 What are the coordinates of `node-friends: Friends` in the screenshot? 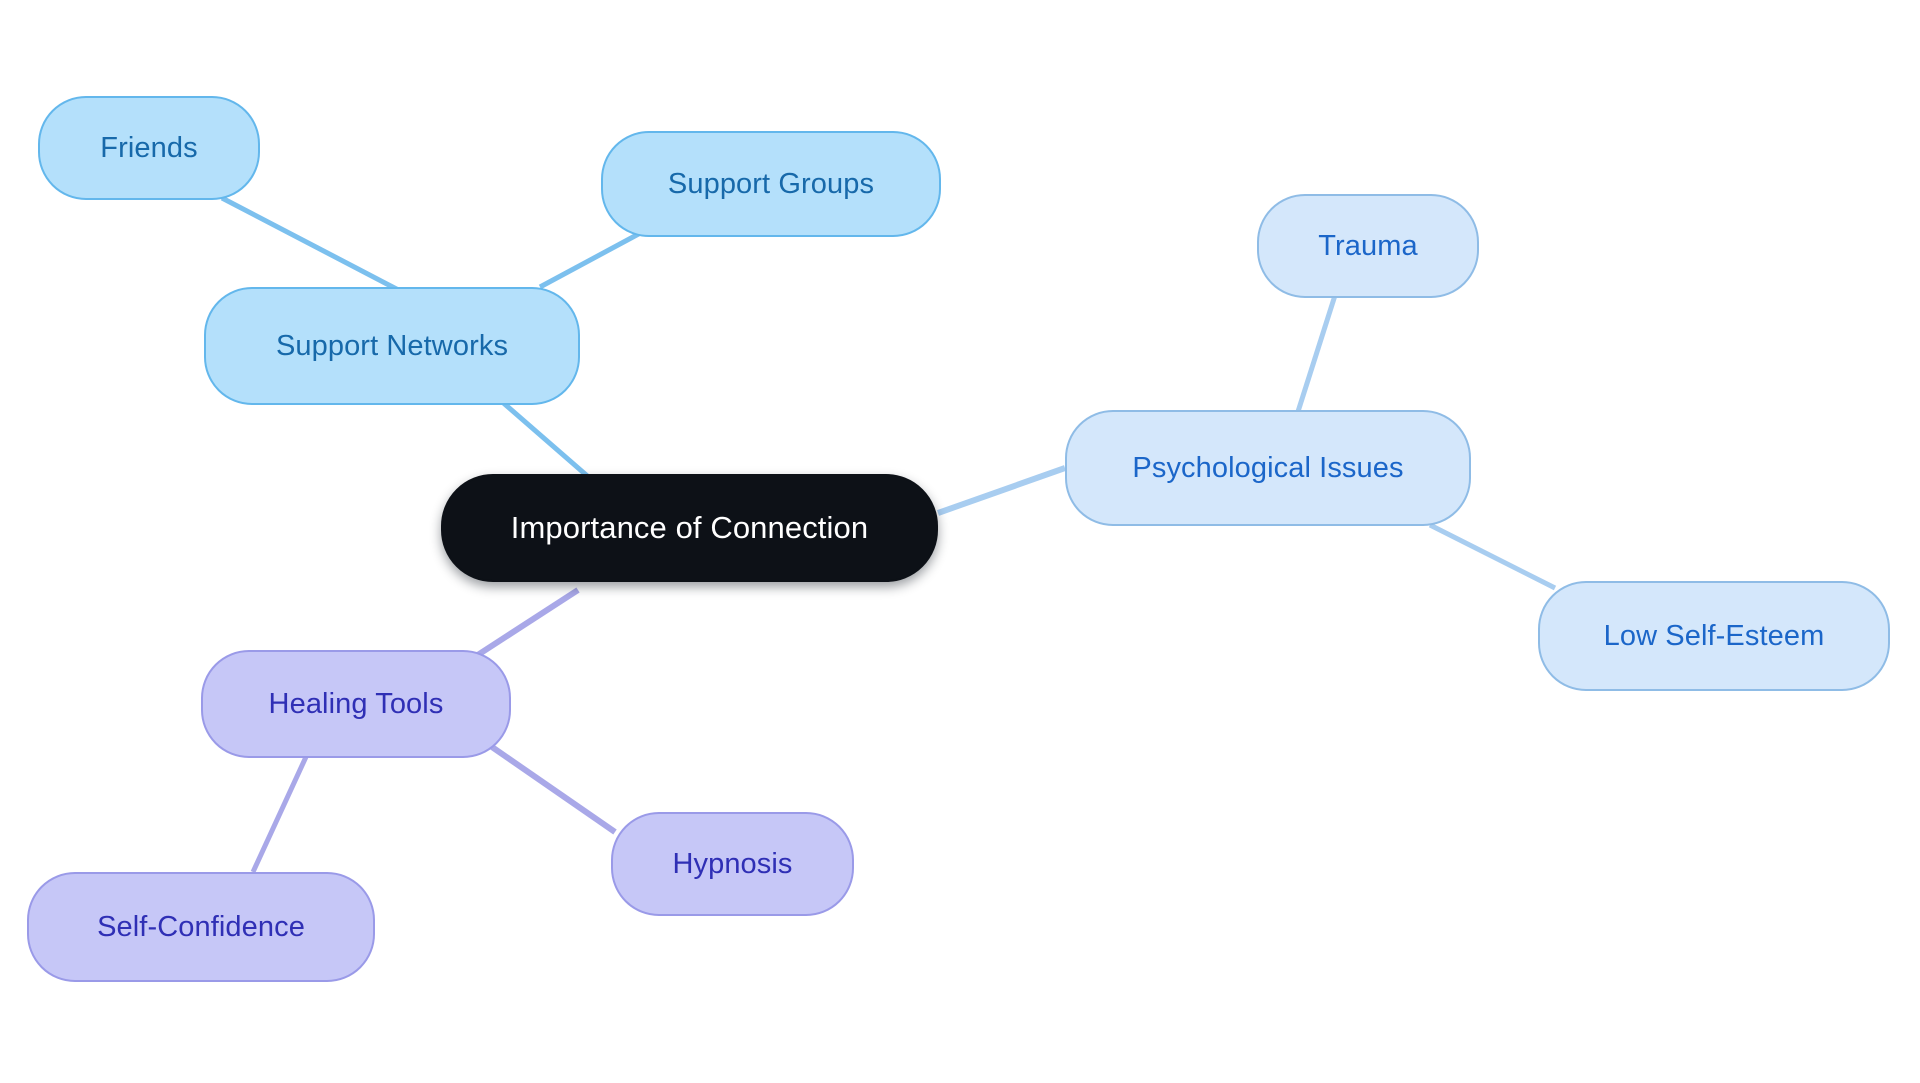 It's located at (149, 148).